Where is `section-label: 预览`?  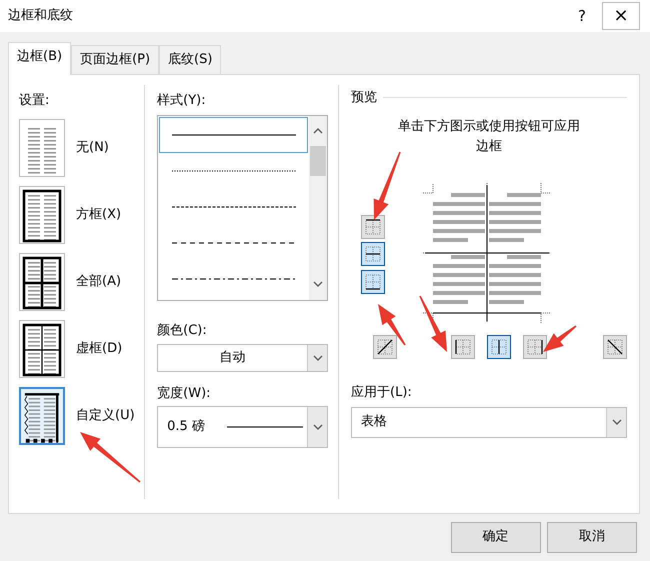
section-label: 预览 is located at coordinates (364, 97).